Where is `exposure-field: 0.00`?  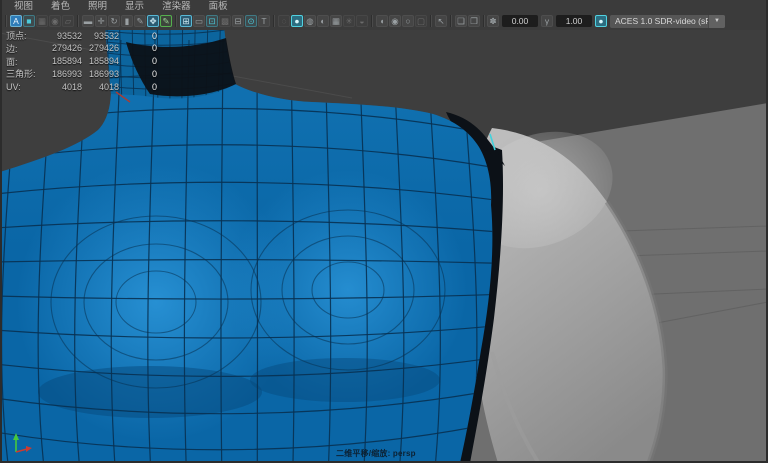
exposure-field: 0.00 is located at coordinates (520, 21).